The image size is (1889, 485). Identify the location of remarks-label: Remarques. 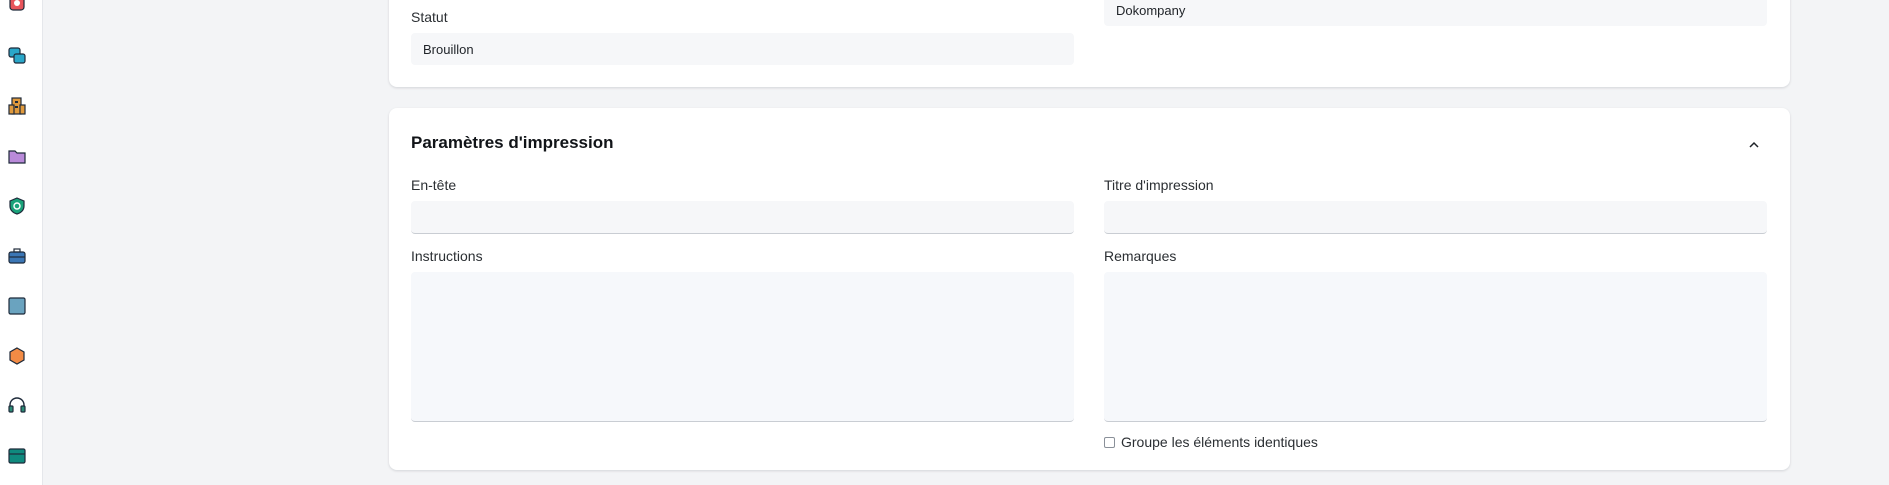
(1140, 256).